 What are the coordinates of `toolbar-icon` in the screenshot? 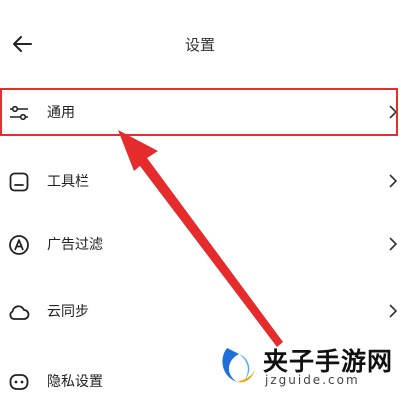 It's located at (19, 182).